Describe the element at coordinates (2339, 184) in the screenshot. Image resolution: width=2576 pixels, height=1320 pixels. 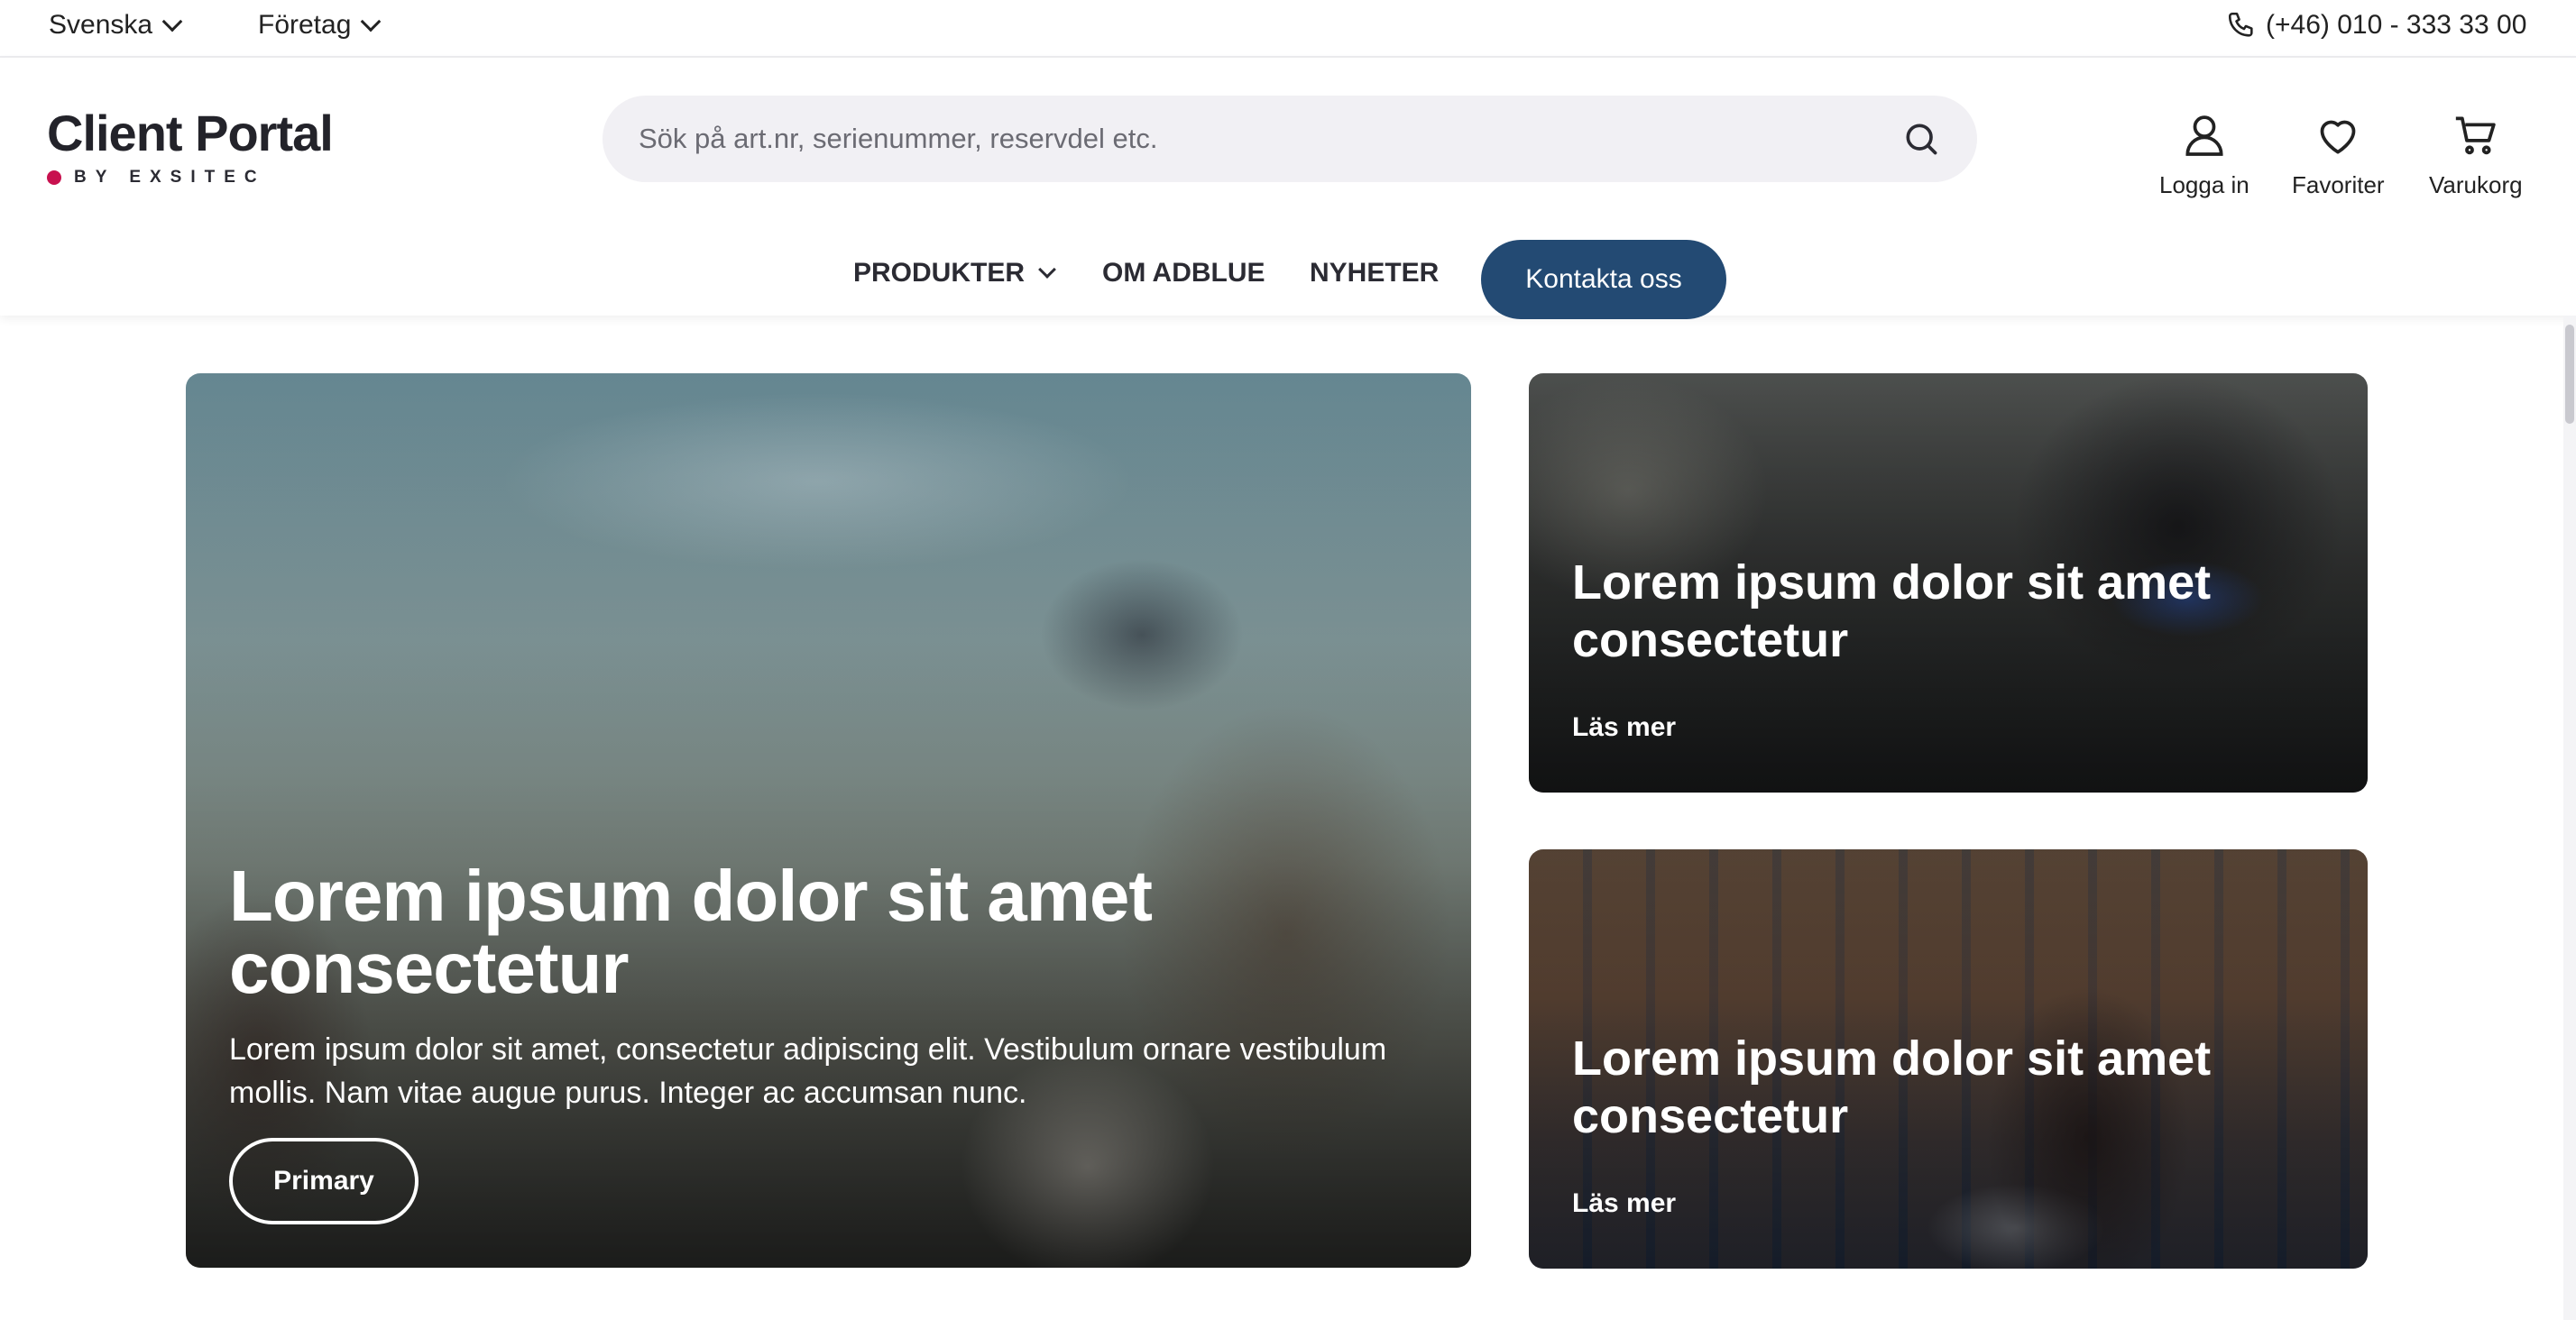
I see `favorites-label: Favoriter` at that location.